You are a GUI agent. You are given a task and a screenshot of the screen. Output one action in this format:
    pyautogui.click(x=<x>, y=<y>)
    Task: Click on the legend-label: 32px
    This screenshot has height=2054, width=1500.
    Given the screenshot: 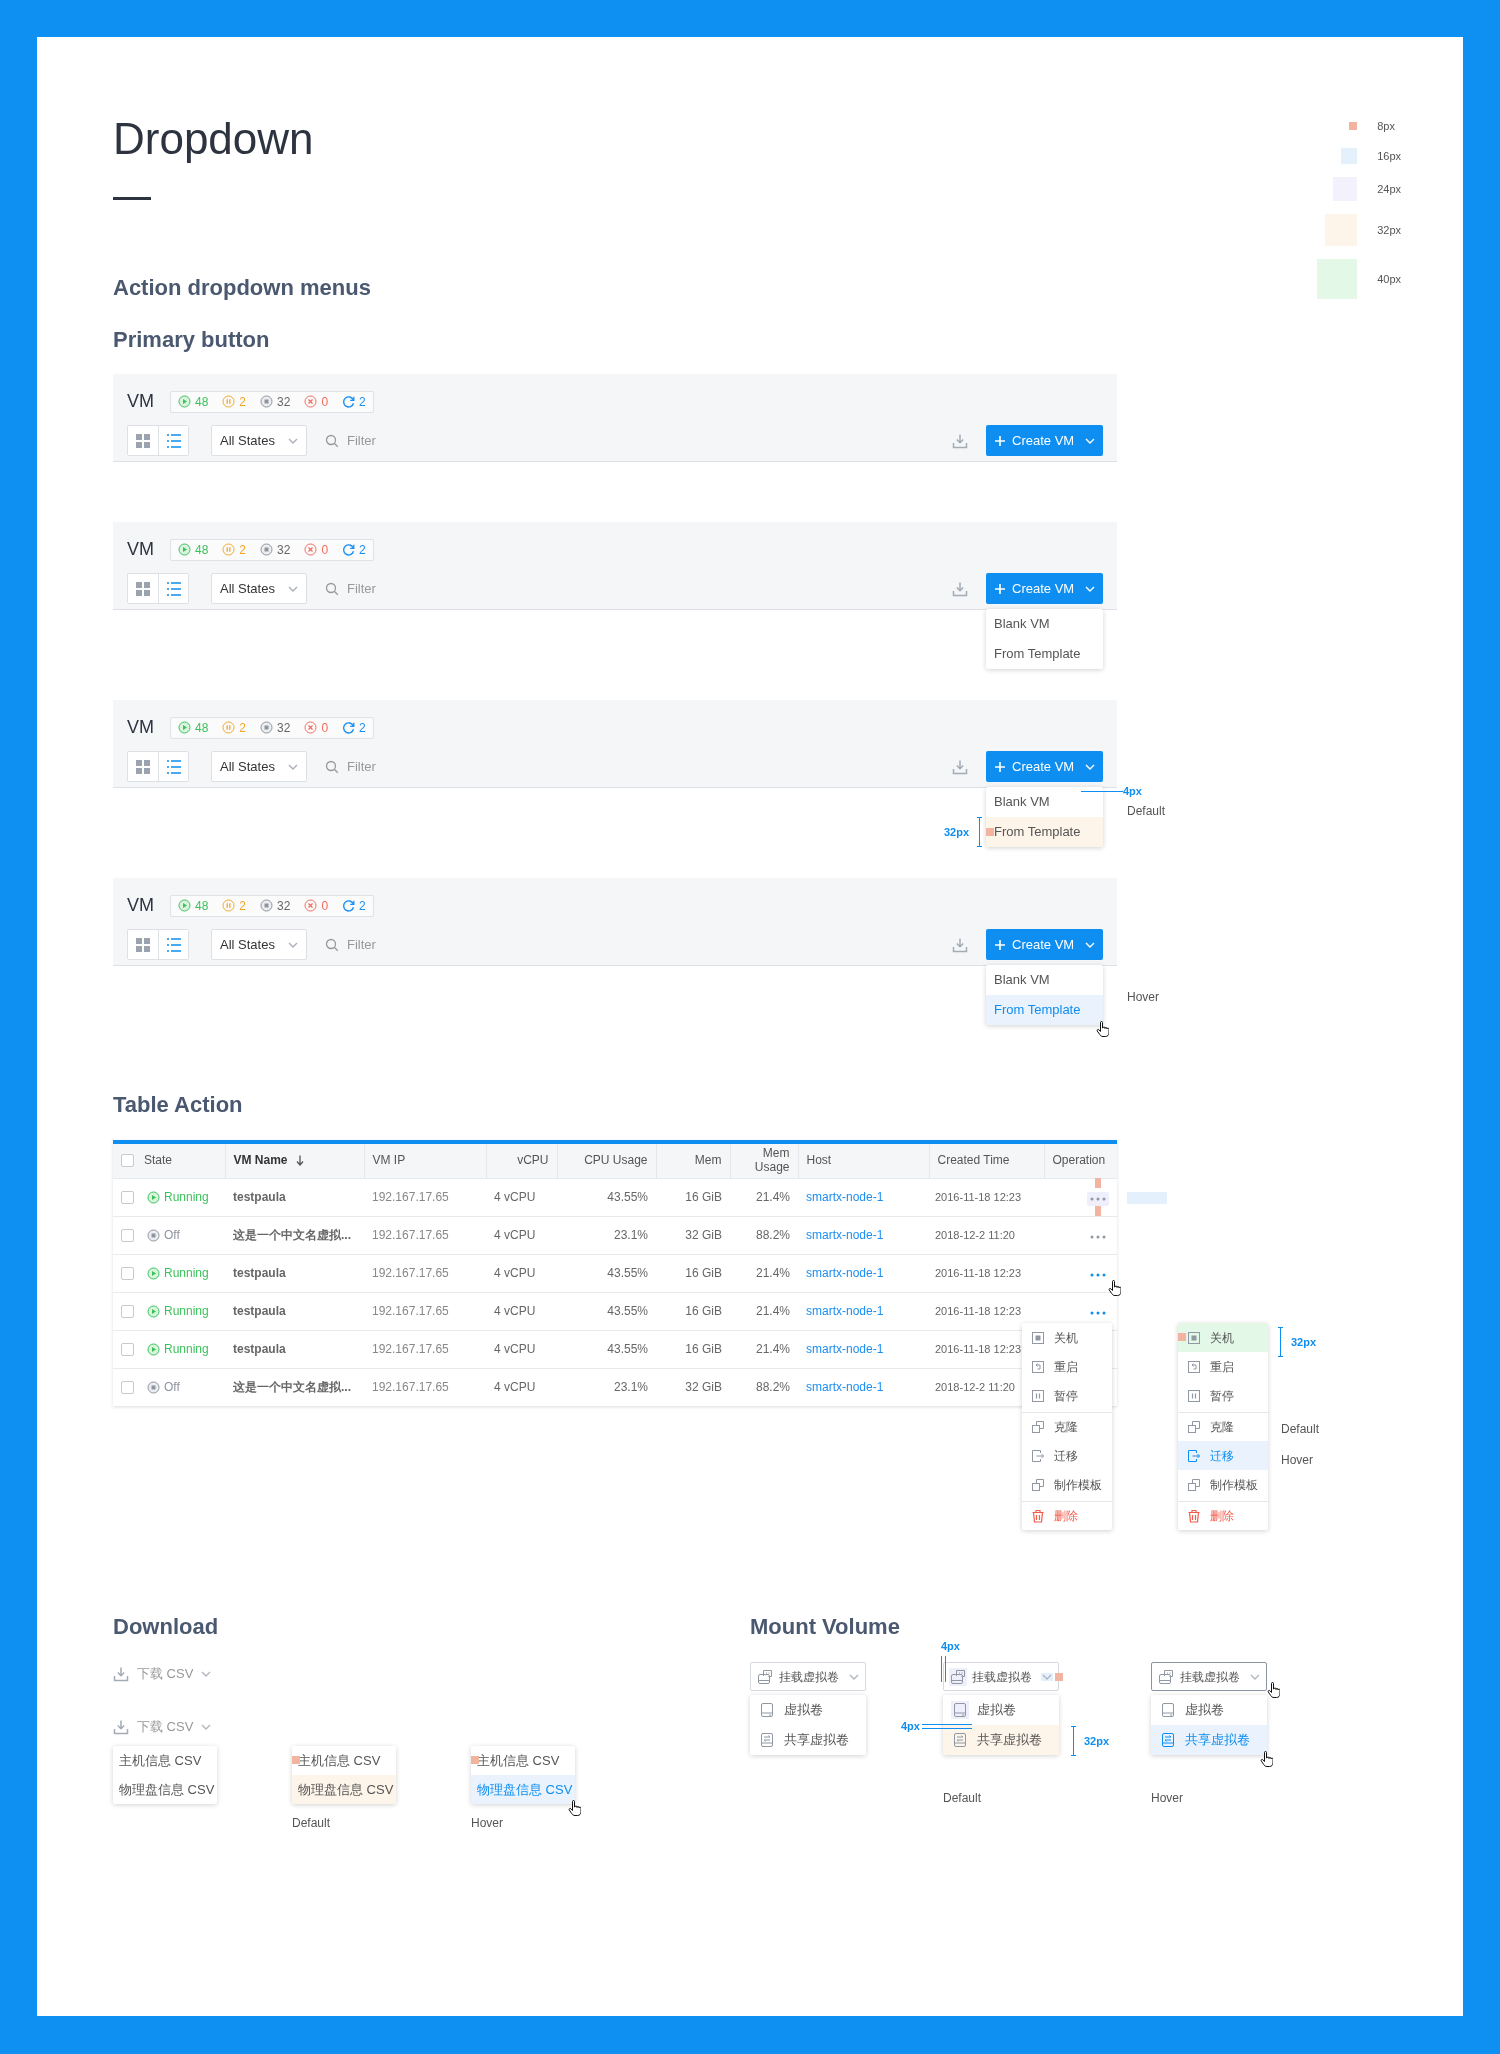 What is the action you would take?
    pyautogui.click(x=1389, y=230)
    